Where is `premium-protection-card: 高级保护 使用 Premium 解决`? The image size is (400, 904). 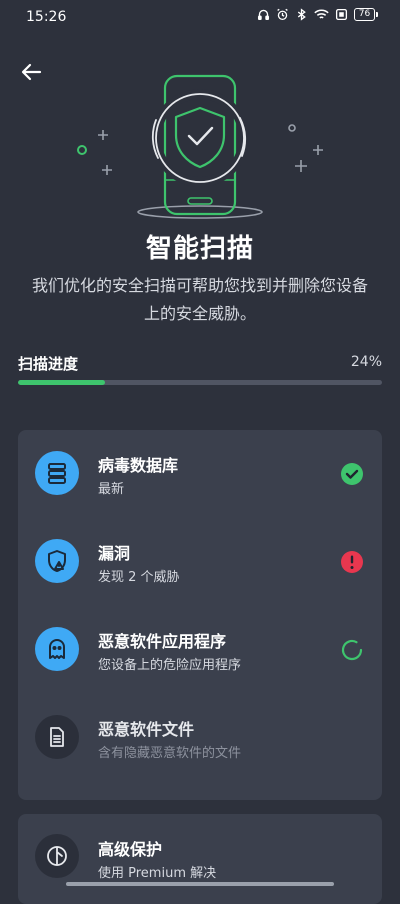 premium-protection-card: 高级保护 使用 Premium 解决 is located at coordinates (200, 859).